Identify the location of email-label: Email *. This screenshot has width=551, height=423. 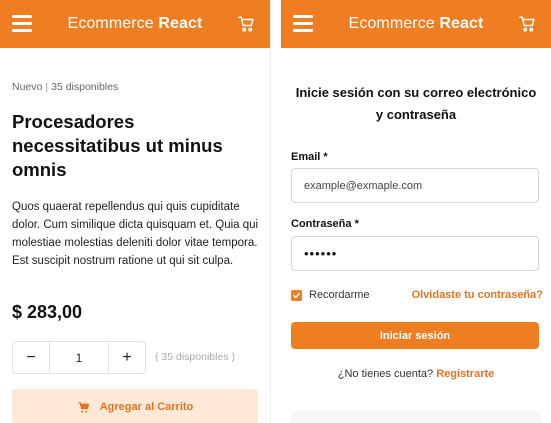
(309, 157).